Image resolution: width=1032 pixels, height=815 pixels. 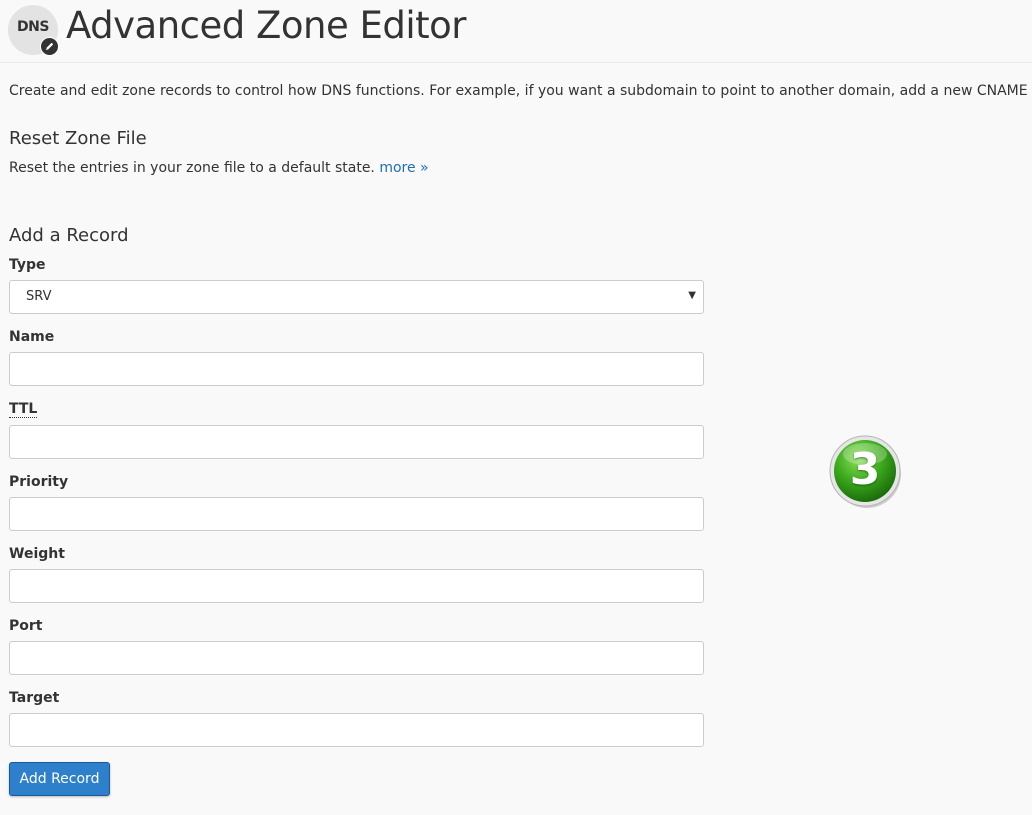 What do you see at coordinates (23, 409) in the screenshot?
I see `ttl-label: TTL` at bounding box center [23, 409].